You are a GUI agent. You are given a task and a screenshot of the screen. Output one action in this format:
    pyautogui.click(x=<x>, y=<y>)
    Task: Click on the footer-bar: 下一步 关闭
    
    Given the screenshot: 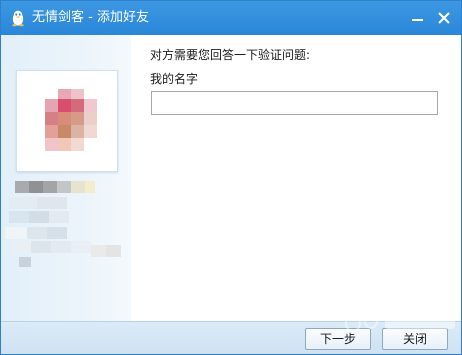 What is the action you would take?
    pyautogui.click(x=231, y=337)
    